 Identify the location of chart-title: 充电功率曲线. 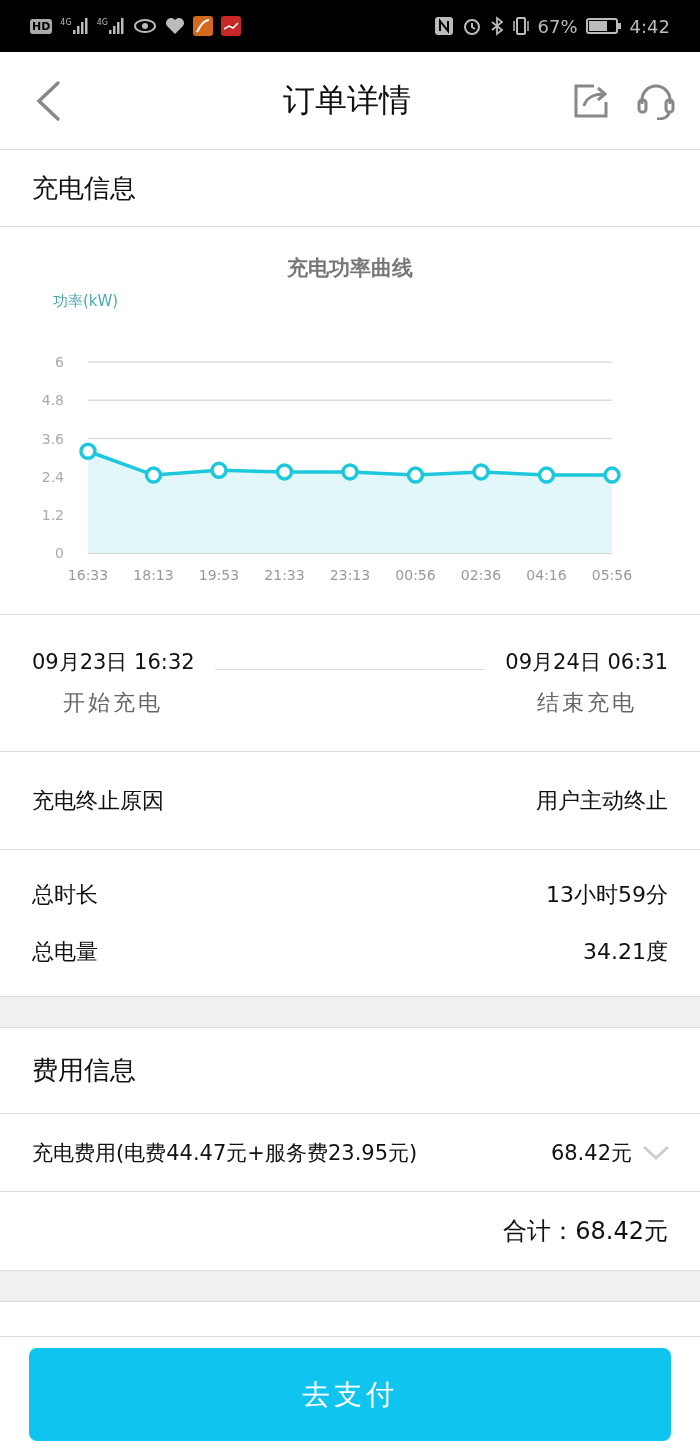
(350, 268).